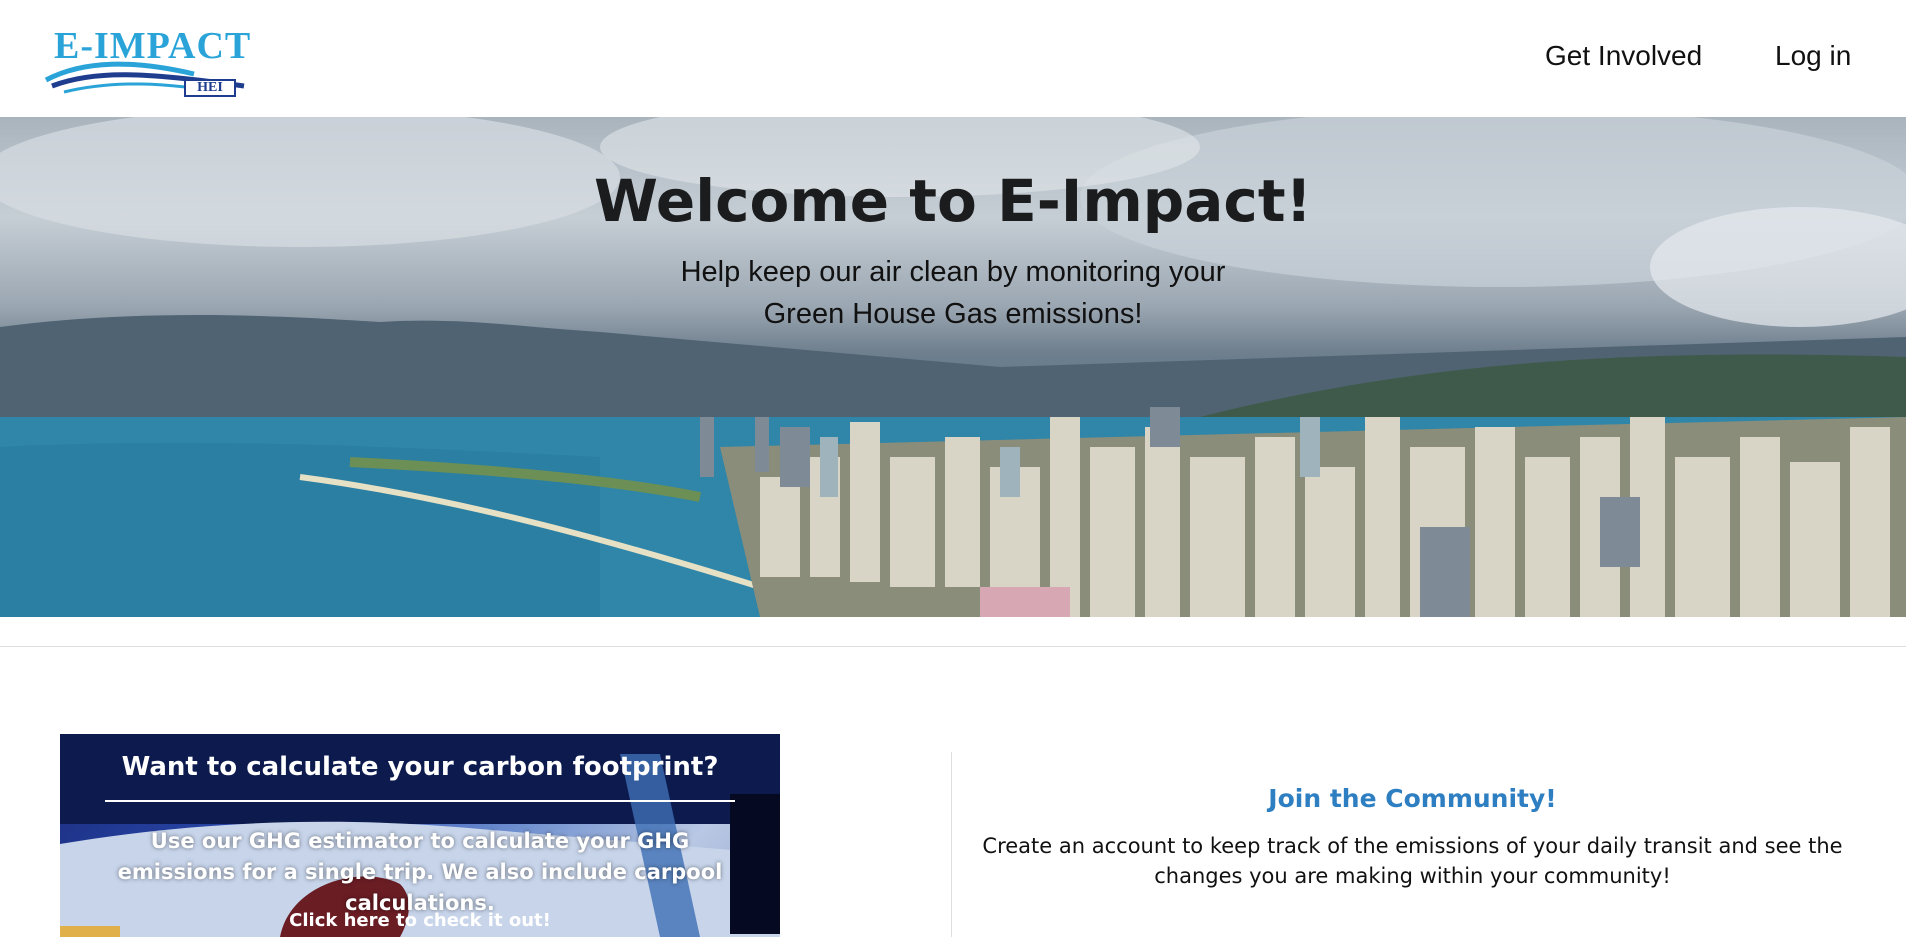  I want to click on hero-title: Welcome to E-Impact!, so click(952, 201).